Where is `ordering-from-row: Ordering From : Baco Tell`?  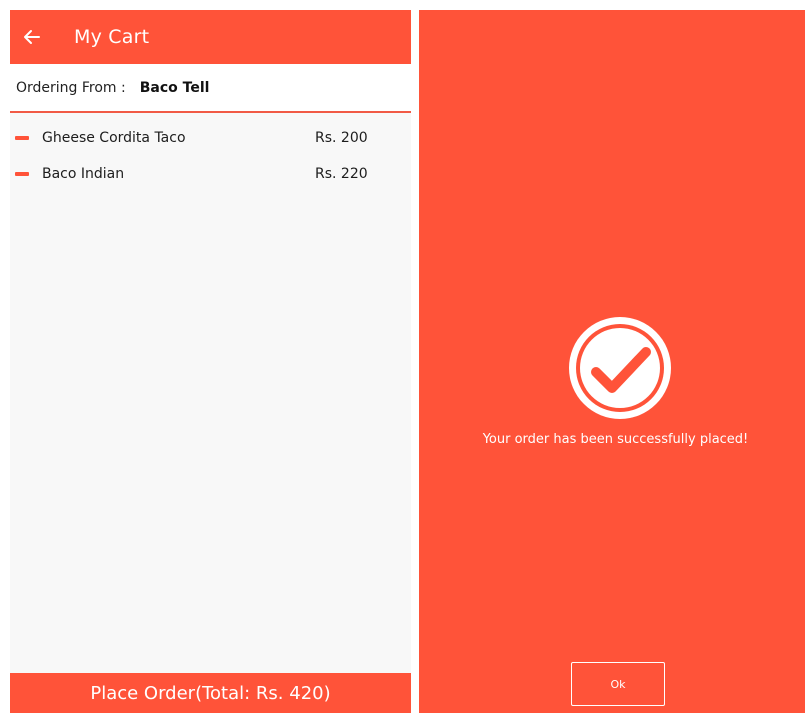 ordering-from-row: Ordering From : Baco Tell is located at coordinates (210, 88).